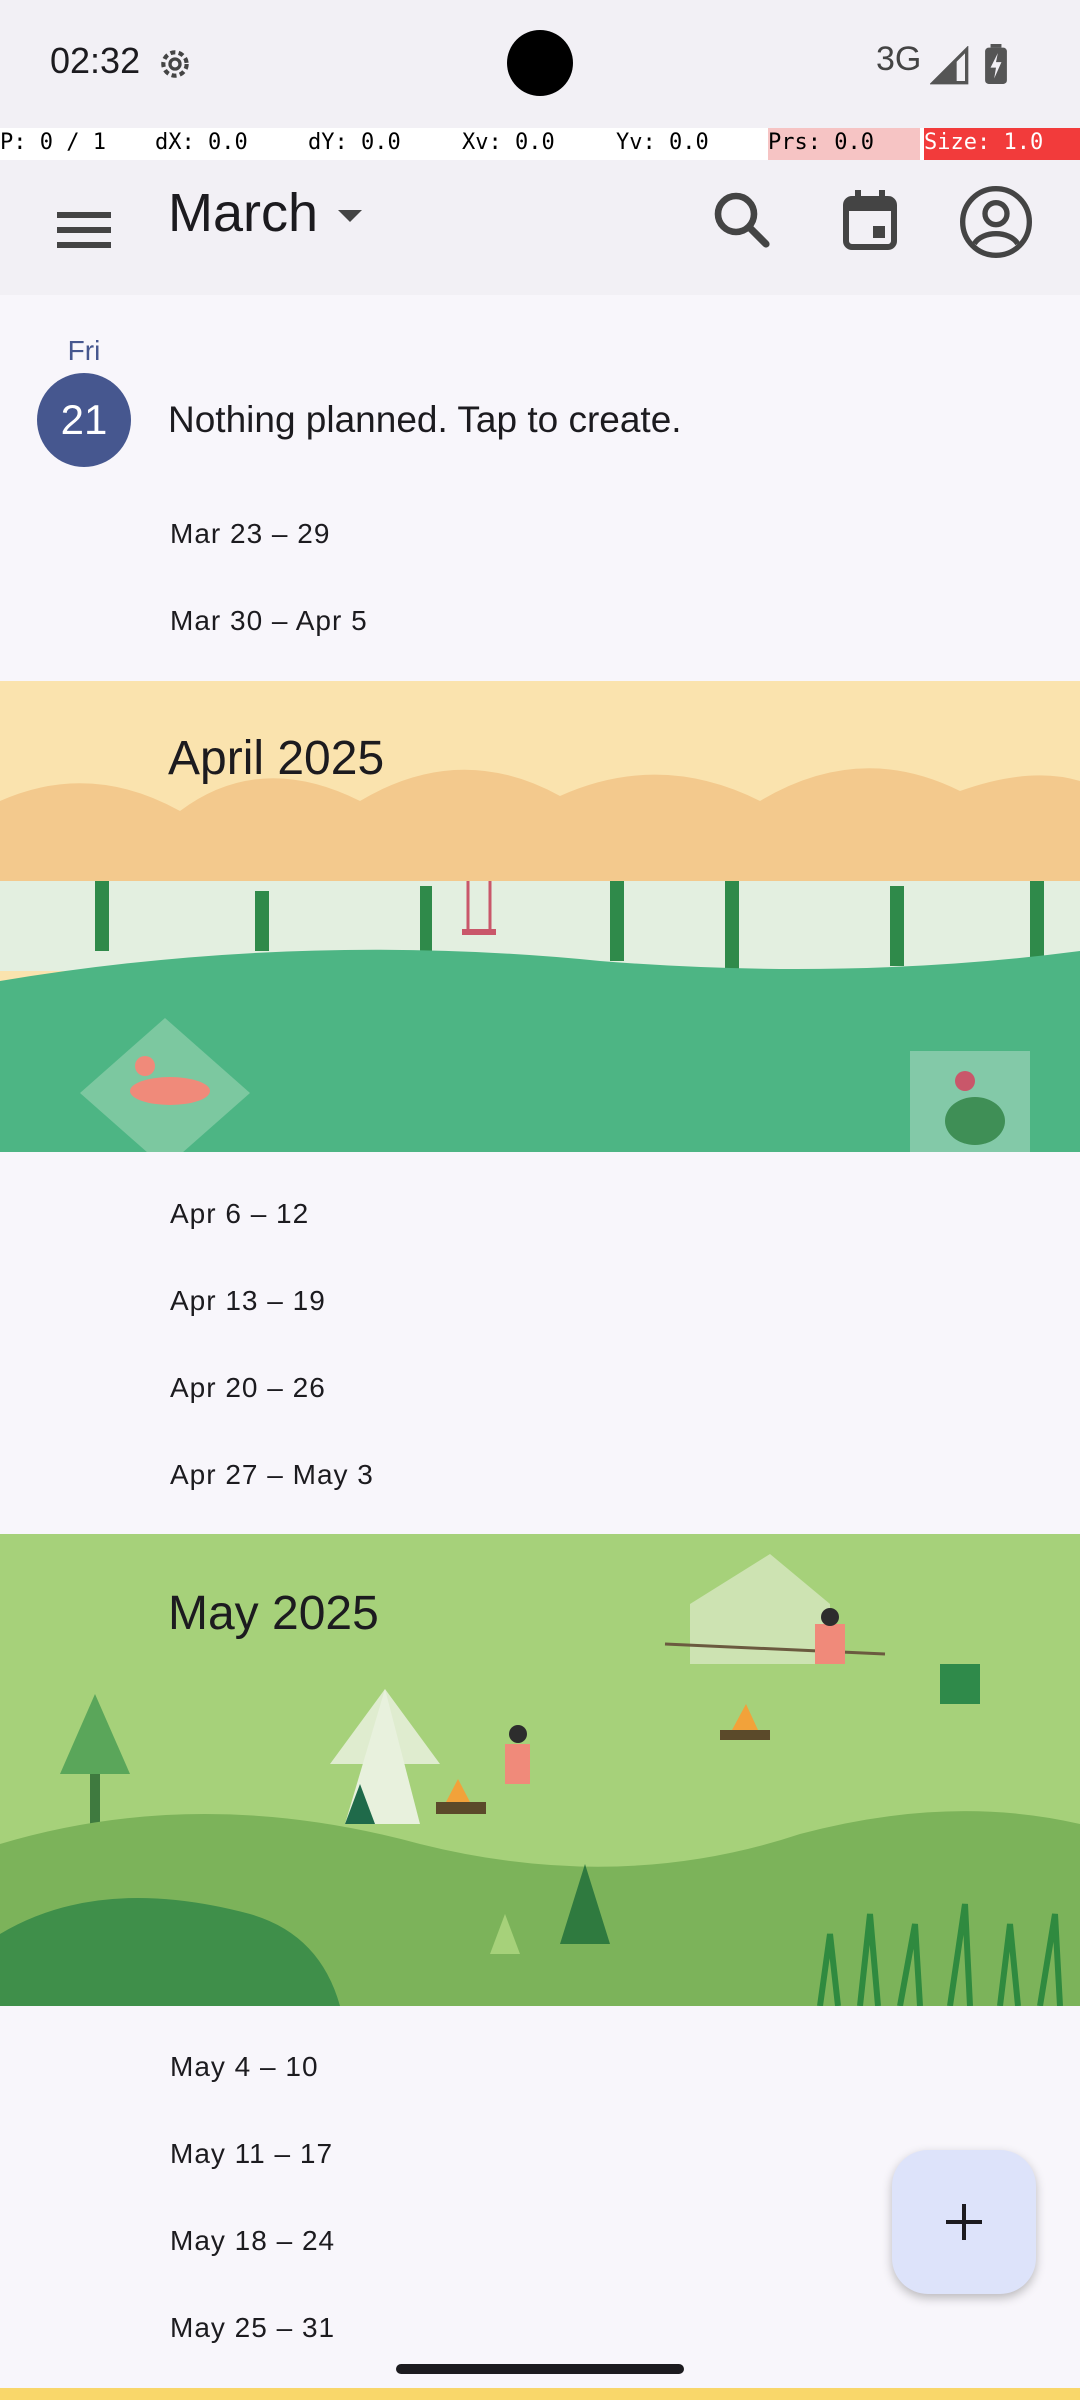 The height and width of the screenshot is (2400, 1080). Describe the element at coordinates (742, 220) in the screenshot. I see `search-icon` at that location.